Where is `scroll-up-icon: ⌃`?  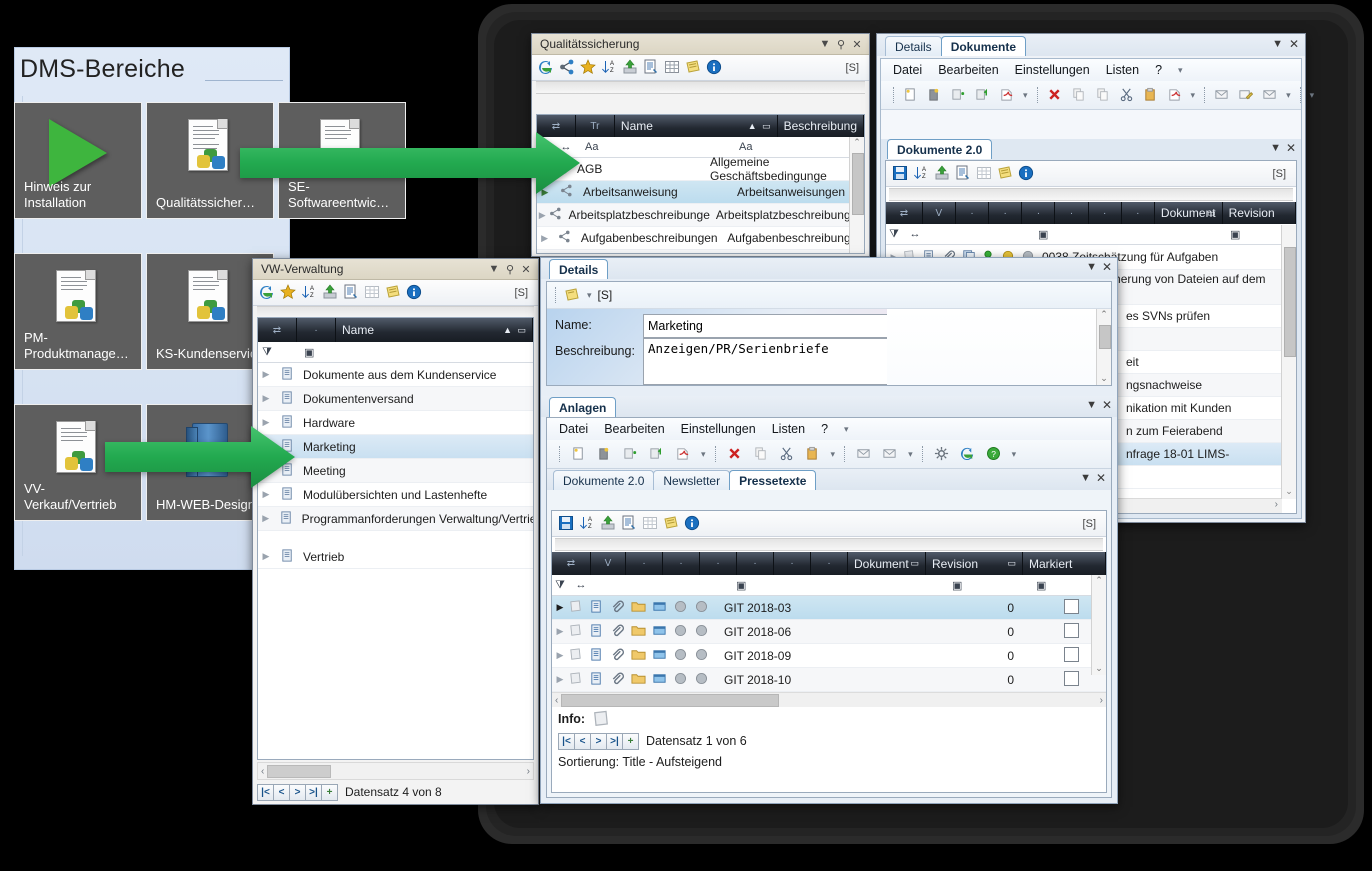
scroll-up-icon: ⌃ is located at coordinates (857, 142).